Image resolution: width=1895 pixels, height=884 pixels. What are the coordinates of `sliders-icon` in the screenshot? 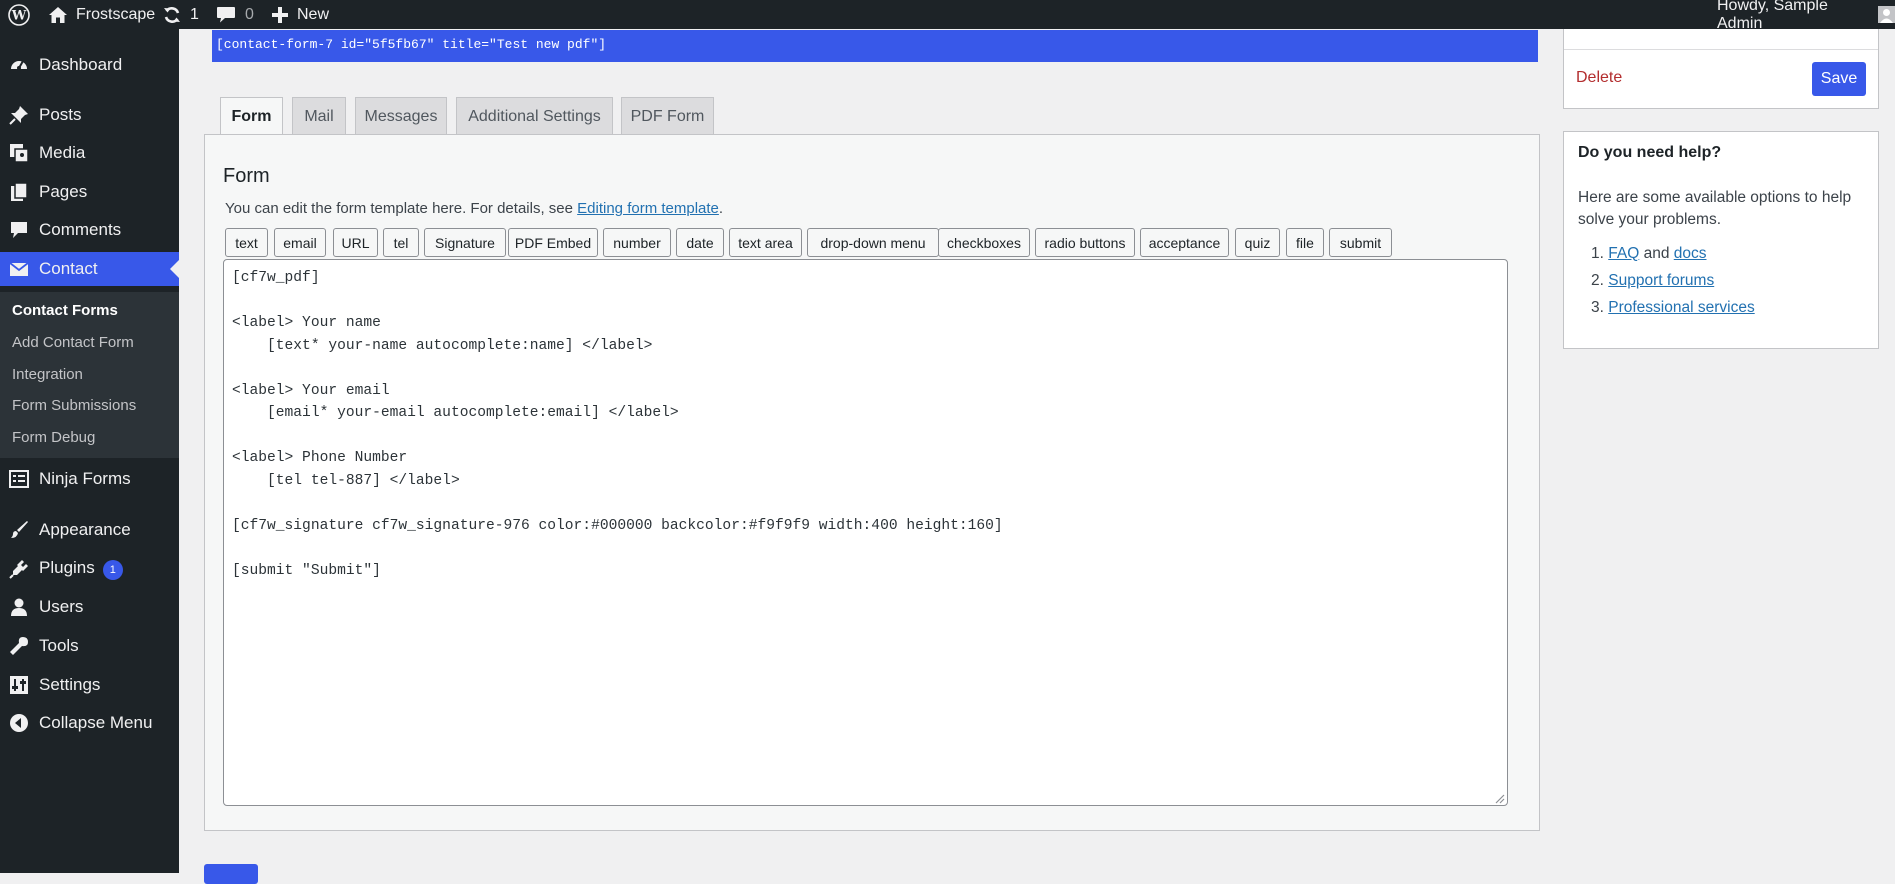 It's located at (19, 685).